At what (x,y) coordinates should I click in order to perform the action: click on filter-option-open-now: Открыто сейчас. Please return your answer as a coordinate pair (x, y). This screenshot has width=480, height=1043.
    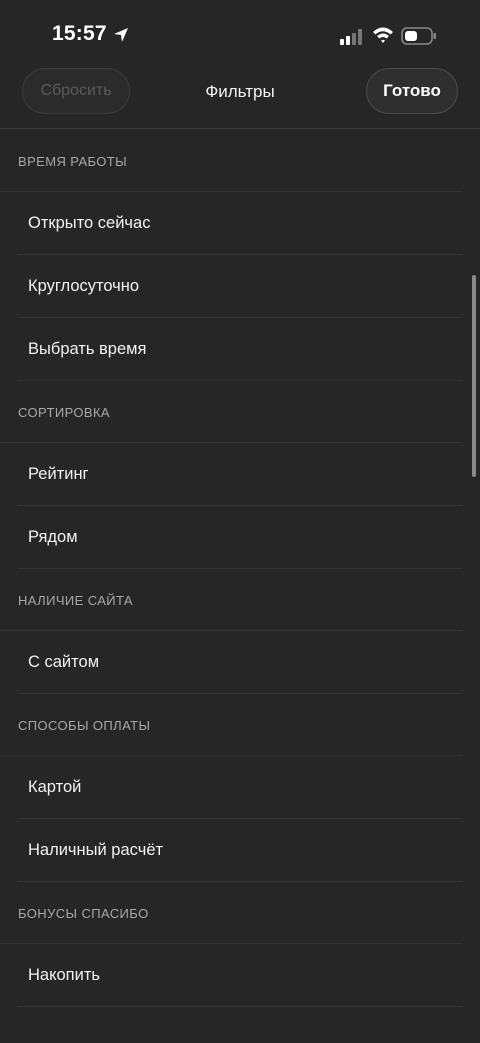
    Looking at the image, I should click on (240, 223).